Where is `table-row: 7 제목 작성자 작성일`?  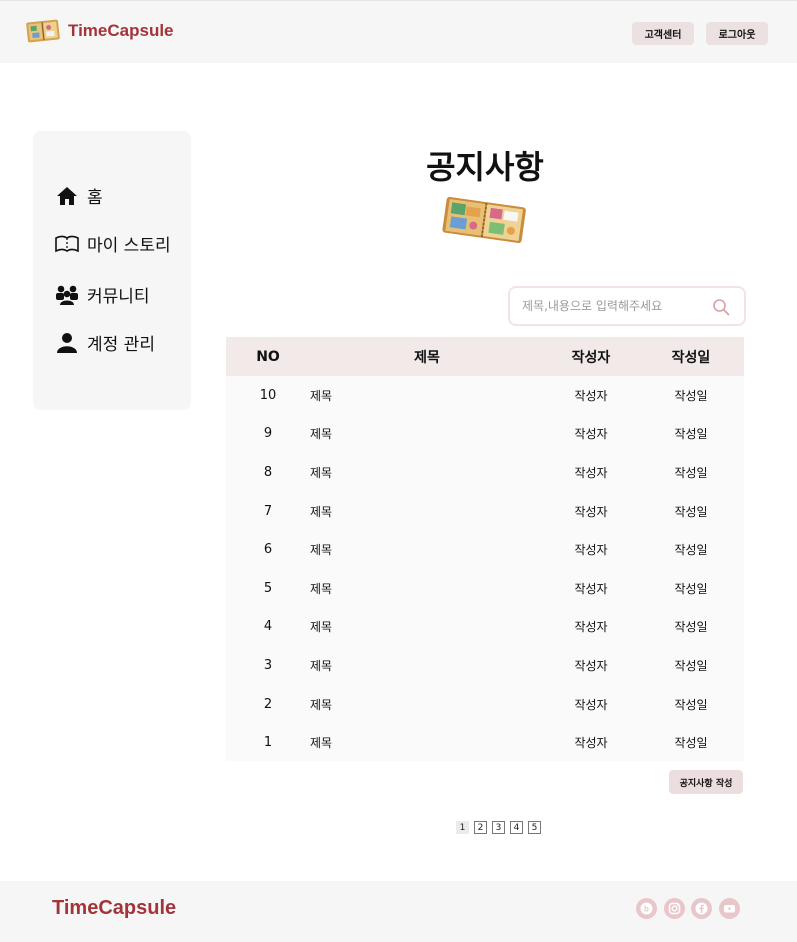
table-row: 7 제목 작성자 작성일 is located at coordinates (485, 511).